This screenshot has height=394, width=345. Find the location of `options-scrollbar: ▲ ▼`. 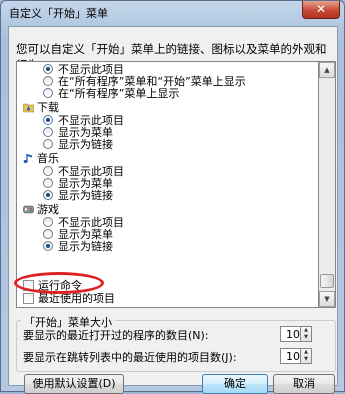

options-scrollbar: ▲ ▼ is located at coordinates (327, 184).